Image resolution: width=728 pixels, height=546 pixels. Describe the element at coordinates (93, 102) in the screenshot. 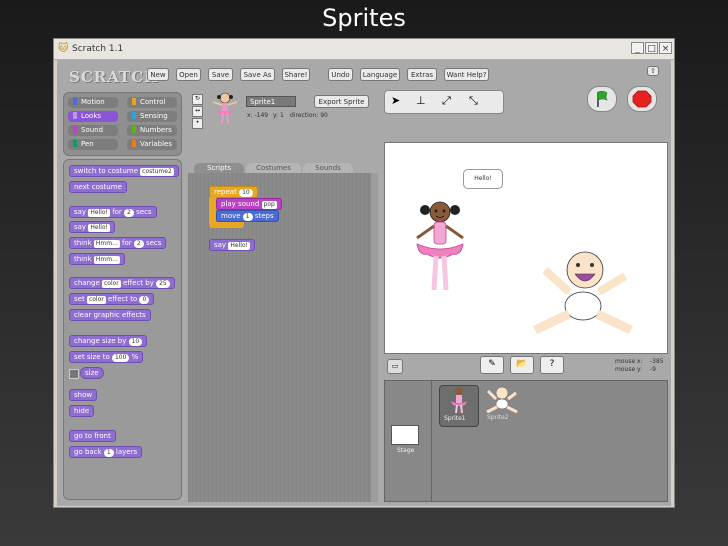

I see `category-motion: Motion` at that location.